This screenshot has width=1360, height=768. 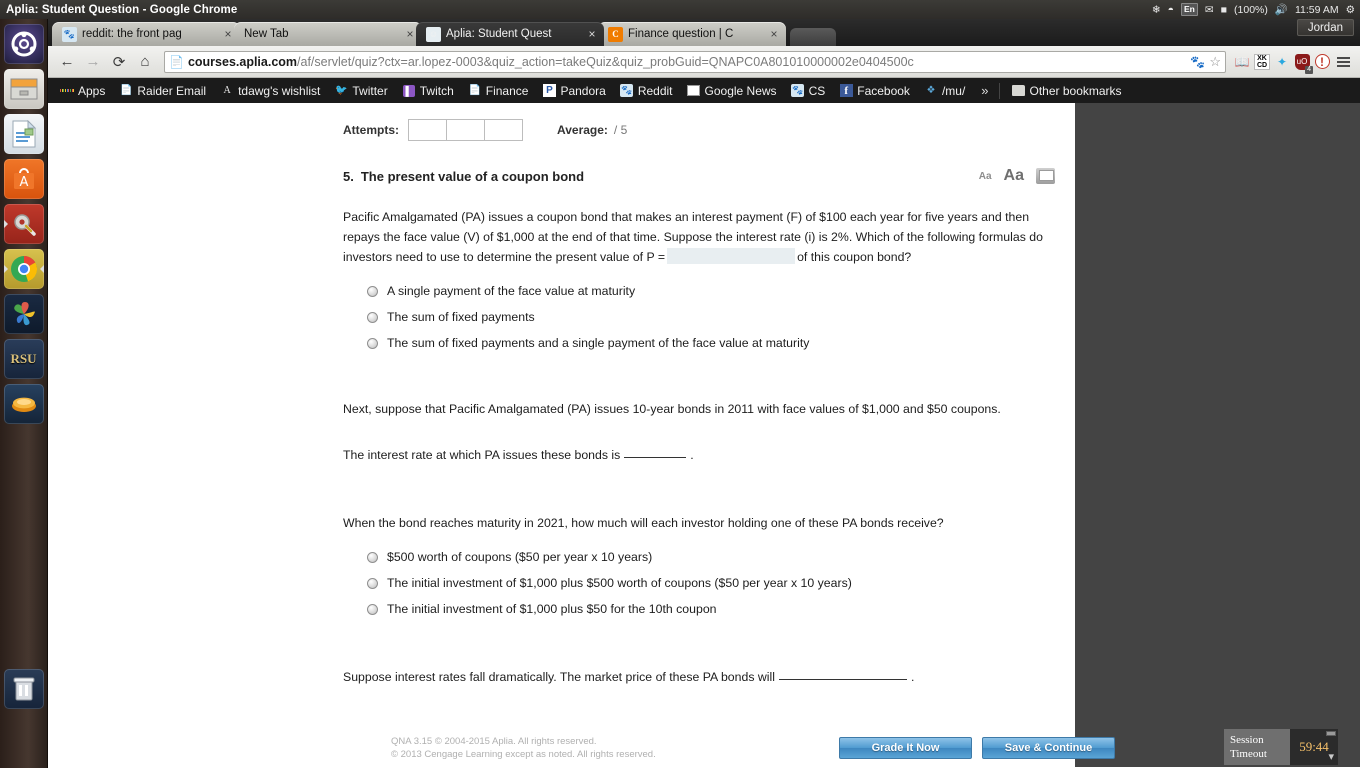 What do you see at coordinates (1247, 740) in the screenshot?
I see `session-timeout-label-line1: Session` at bounding box center [1247, 740].